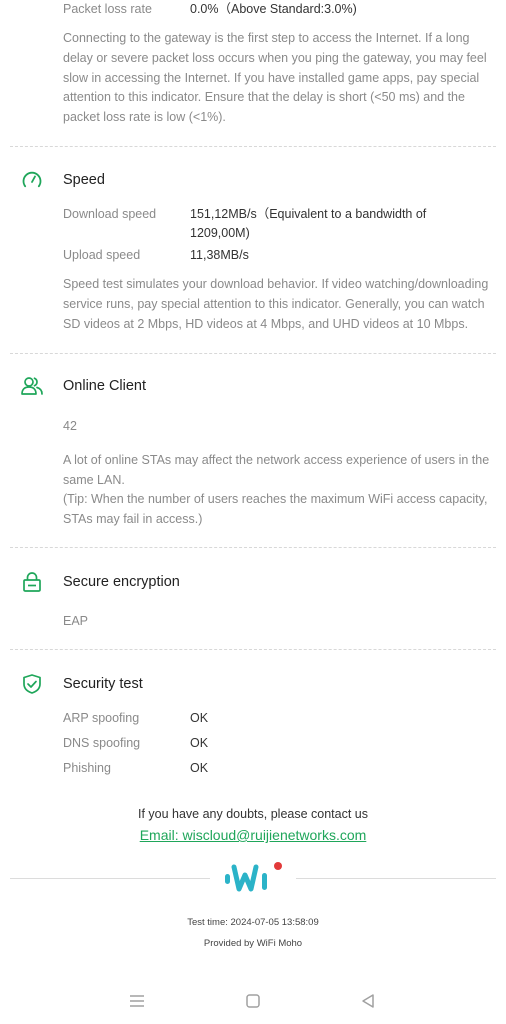 The width and height of the screenshot is (506, 1024). Describe the element at coordinates (276, 743) in the screenshot. I see `security-test-row: DNS spoofing OK` at that location.